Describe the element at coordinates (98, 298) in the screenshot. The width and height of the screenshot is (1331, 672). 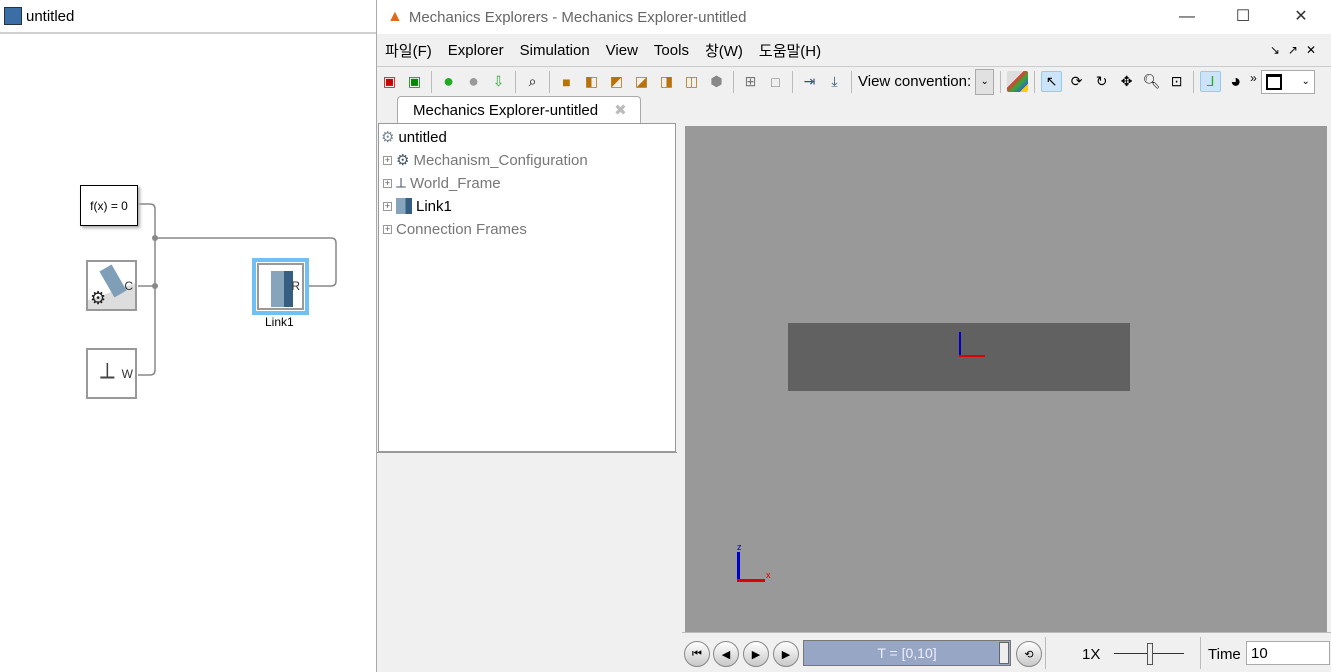
I see `gear-icon: ⚙` at that location.